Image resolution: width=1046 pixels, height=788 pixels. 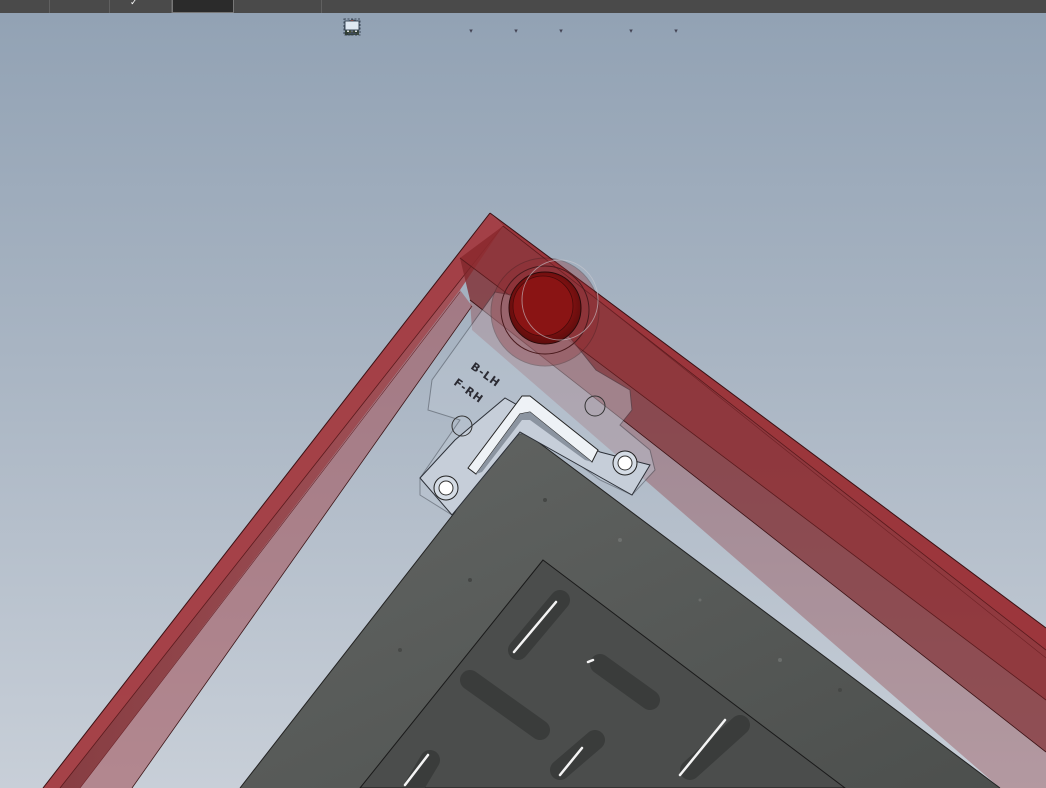 What do you see at coordinates (516, 31) in the screenshot?
I see `display-style-dropdown: ▾` at bounding box center [516, 31].